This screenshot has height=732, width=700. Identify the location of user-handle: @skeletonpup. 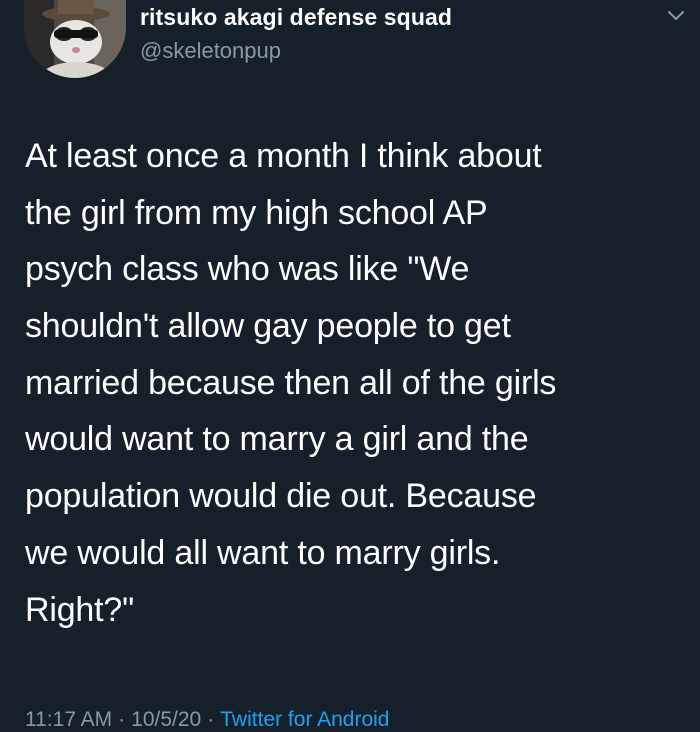
(210, 51).